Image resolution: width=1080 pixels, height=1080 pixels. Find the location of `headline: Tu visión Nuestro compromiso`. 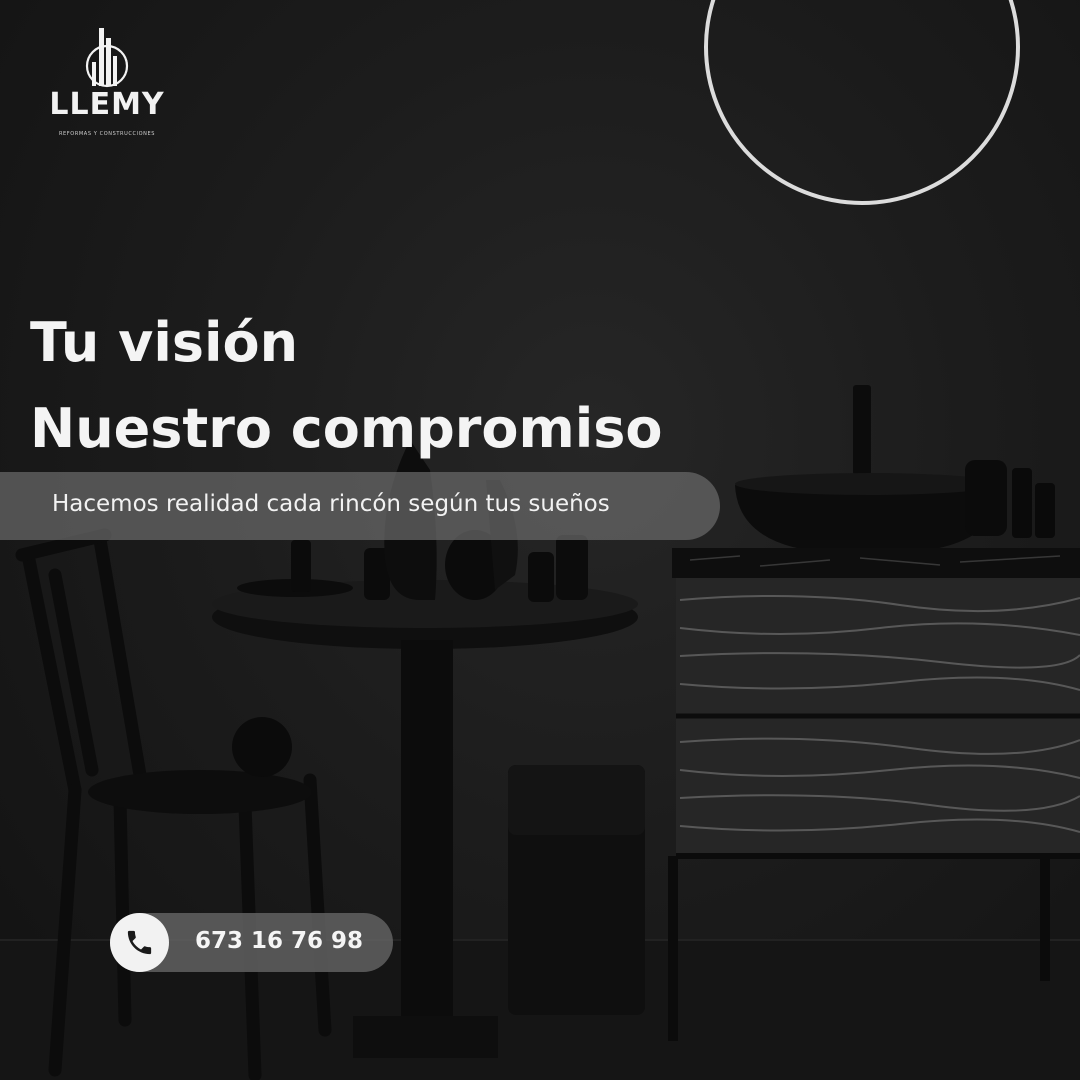

headline: Tu visión Nuestro compromiso is located at coordinates (346, 386).